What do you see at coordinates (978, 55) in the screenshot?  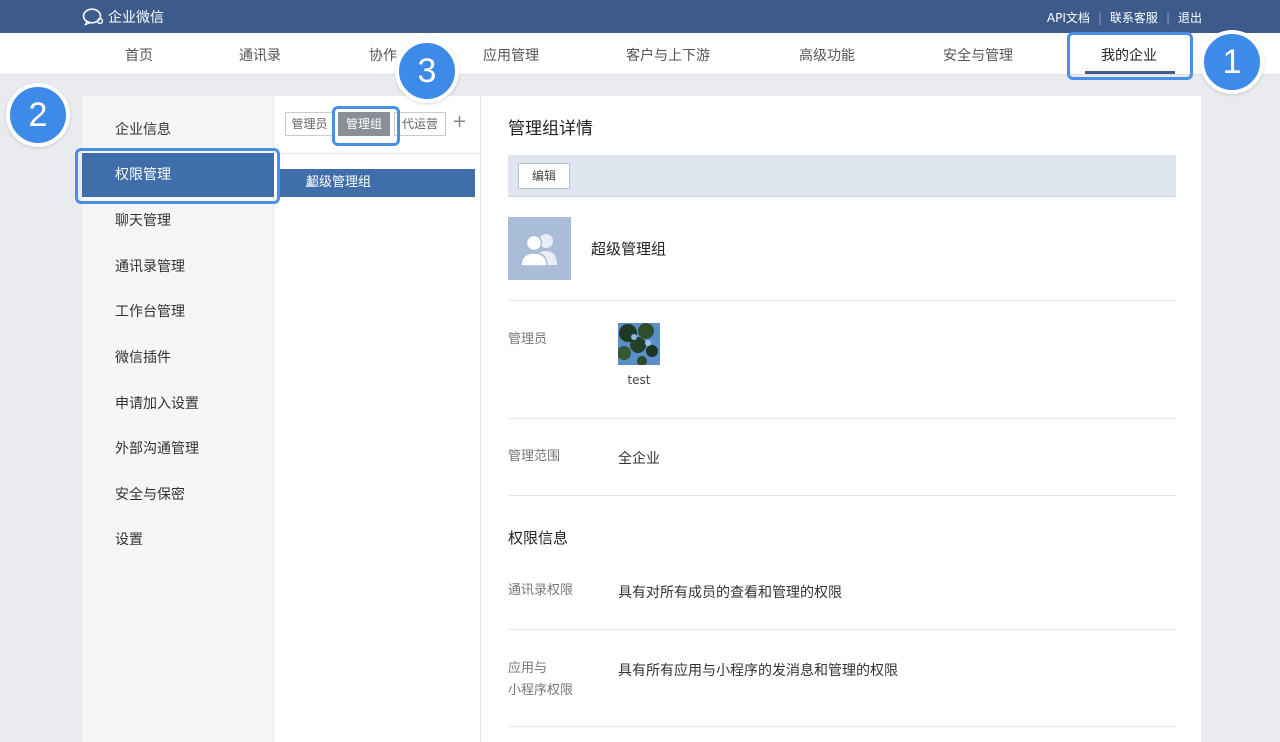 I see `nav-item-security: 安全与管理` at bounding box center [978, 55].